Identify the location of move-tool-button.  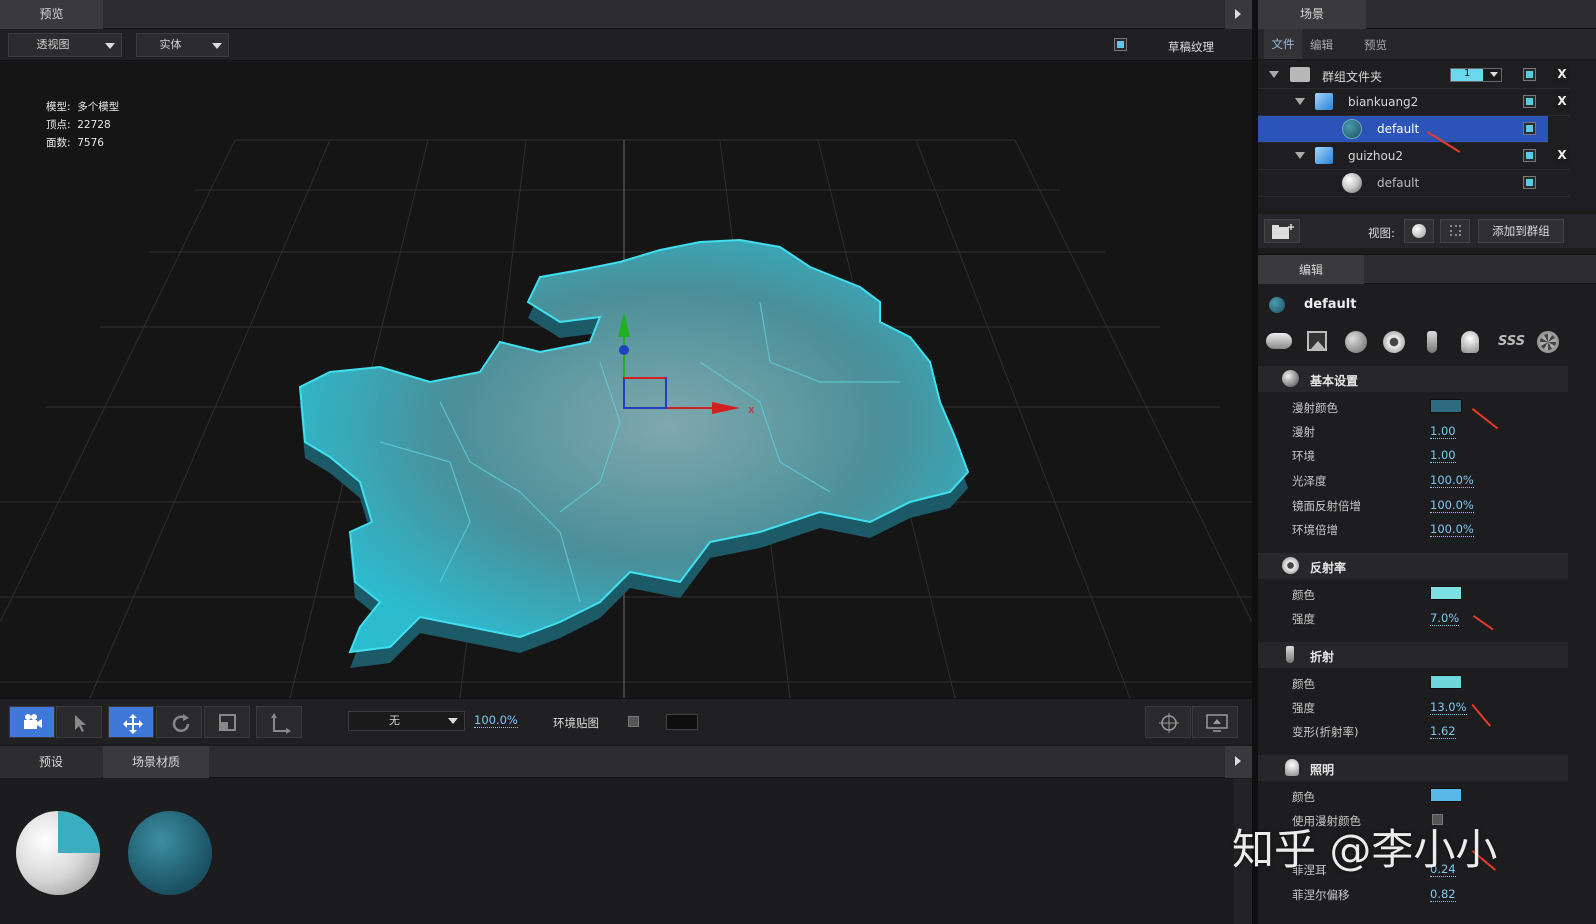
(131, 722).